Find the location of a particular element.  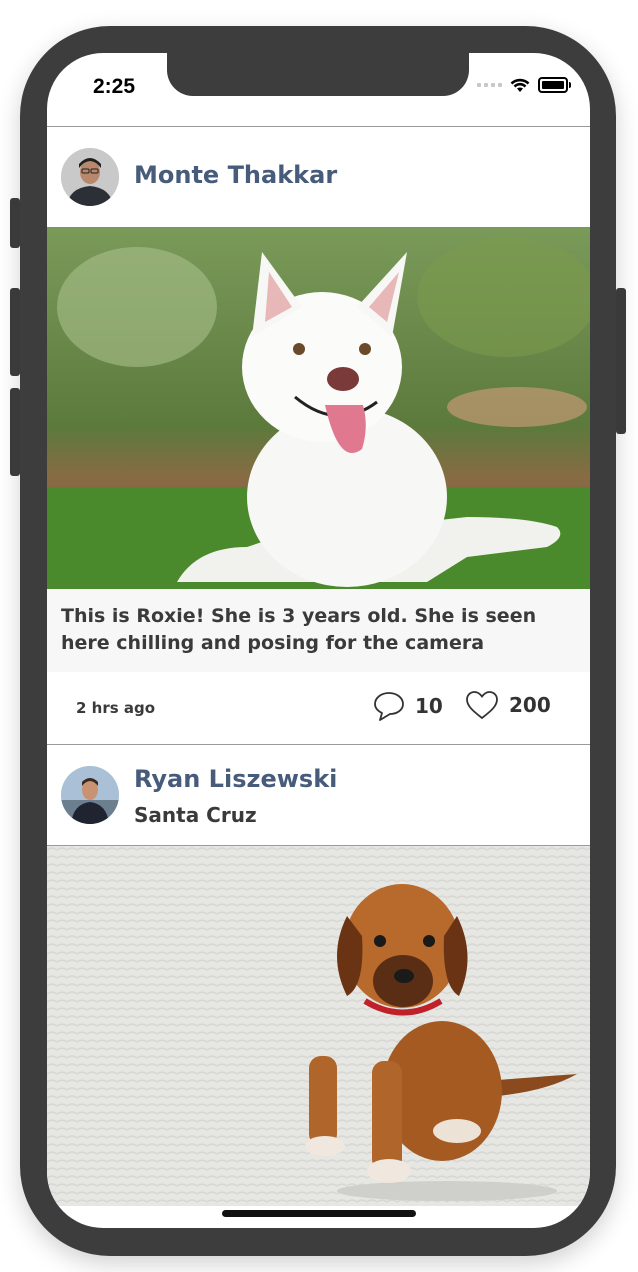

comment-count: 10 is located at coordinates (429, 706).